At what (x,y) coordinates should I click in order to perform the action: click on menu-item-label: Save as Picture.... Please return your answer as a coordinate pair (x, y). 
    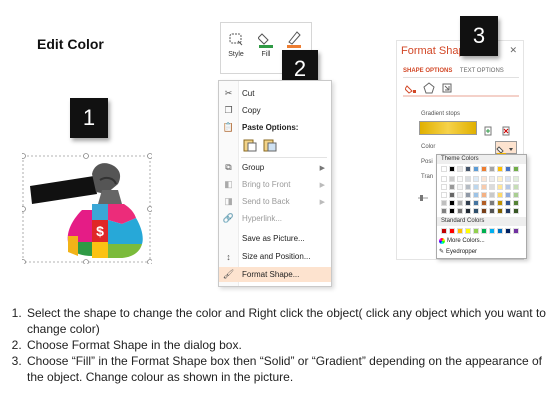
    Looking at the image, I should click on (273, 238).